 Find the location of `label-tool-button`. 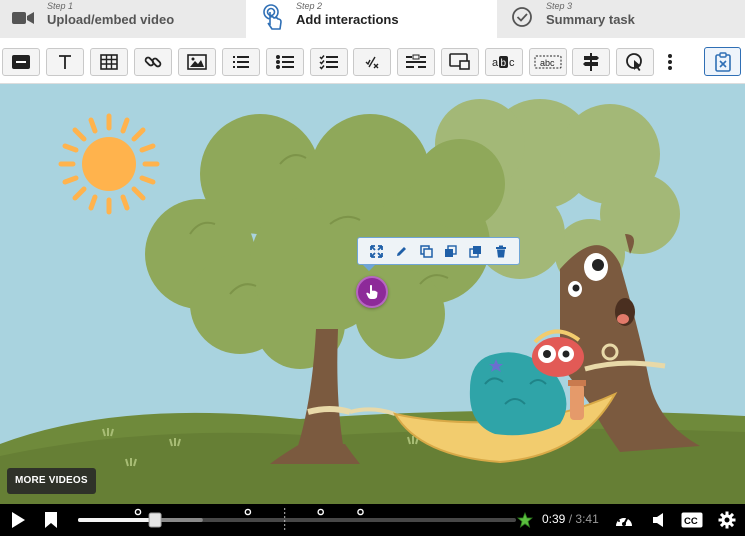

label-tool-button is located at coordinates (21, 62).